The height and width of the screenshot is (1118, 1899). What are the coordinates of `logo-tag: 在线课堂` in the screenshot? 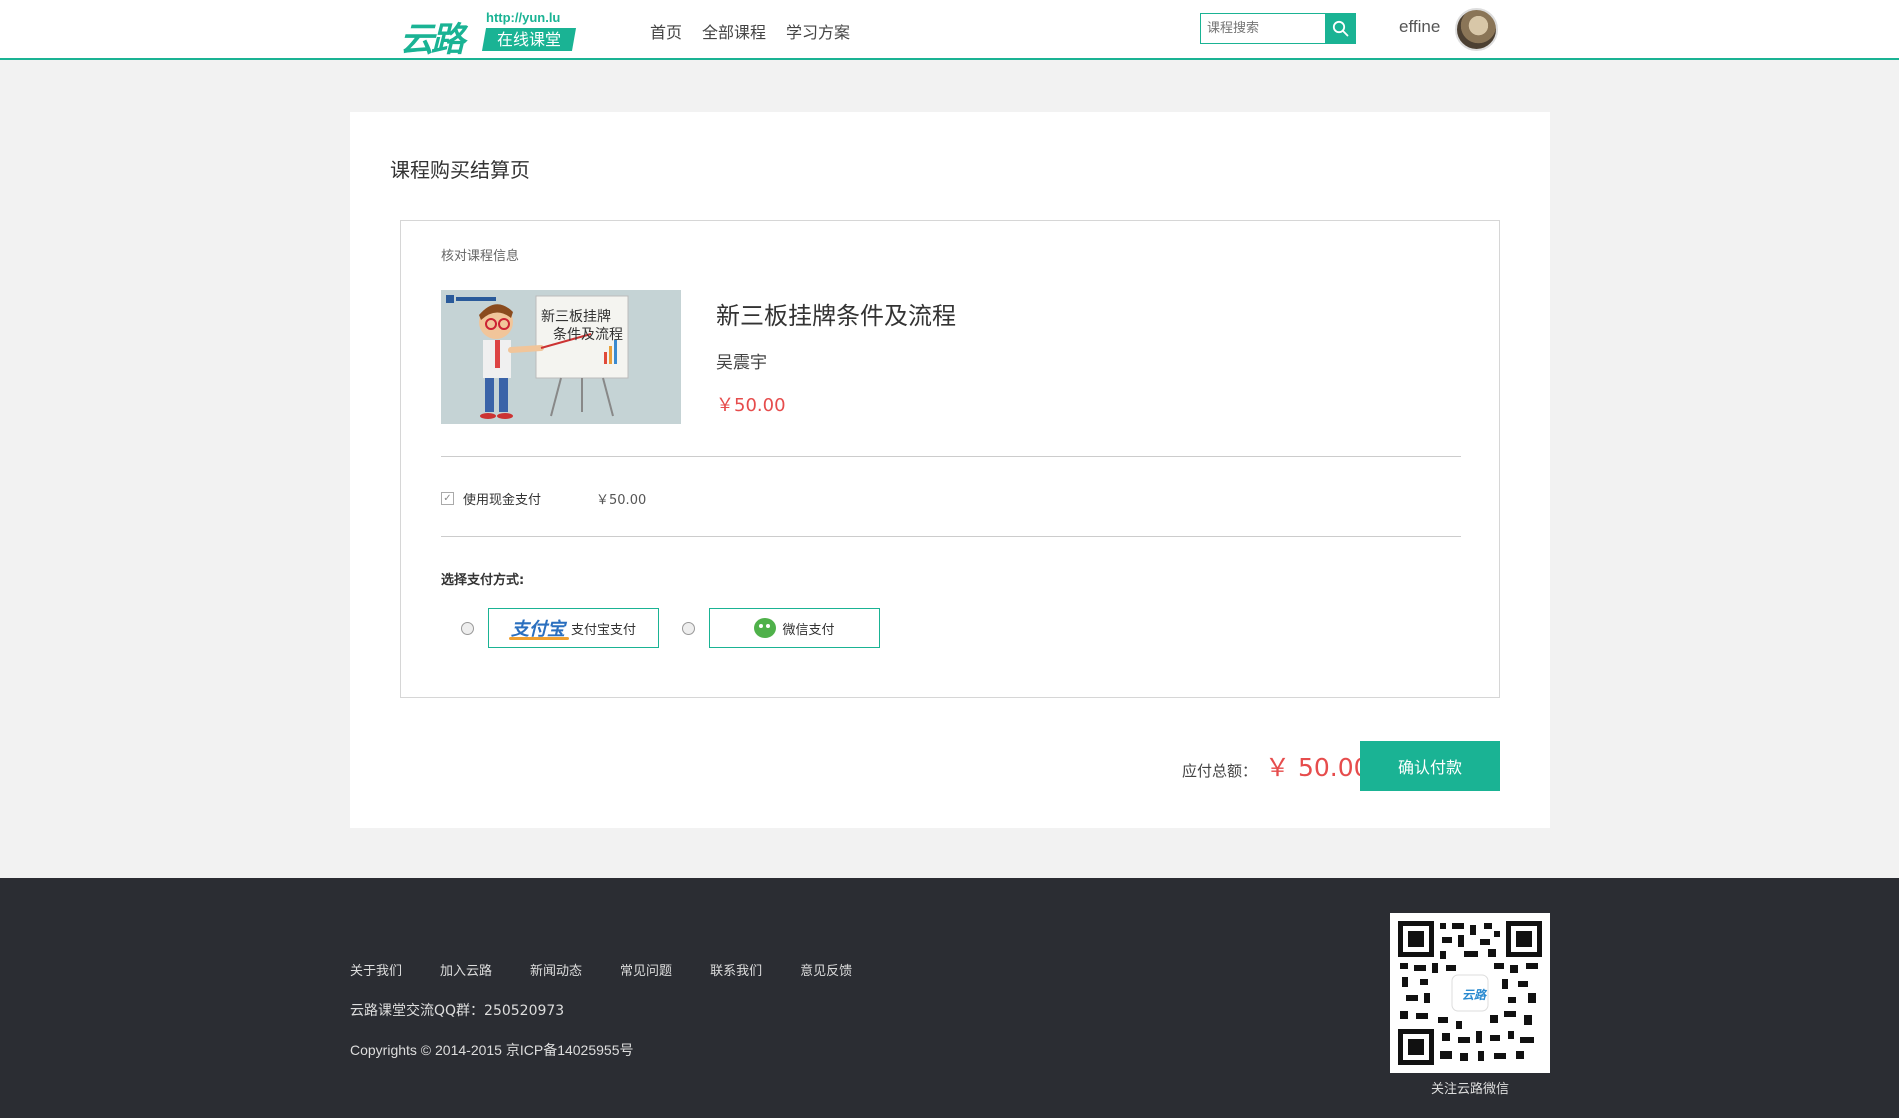 It's located at (529, 39).